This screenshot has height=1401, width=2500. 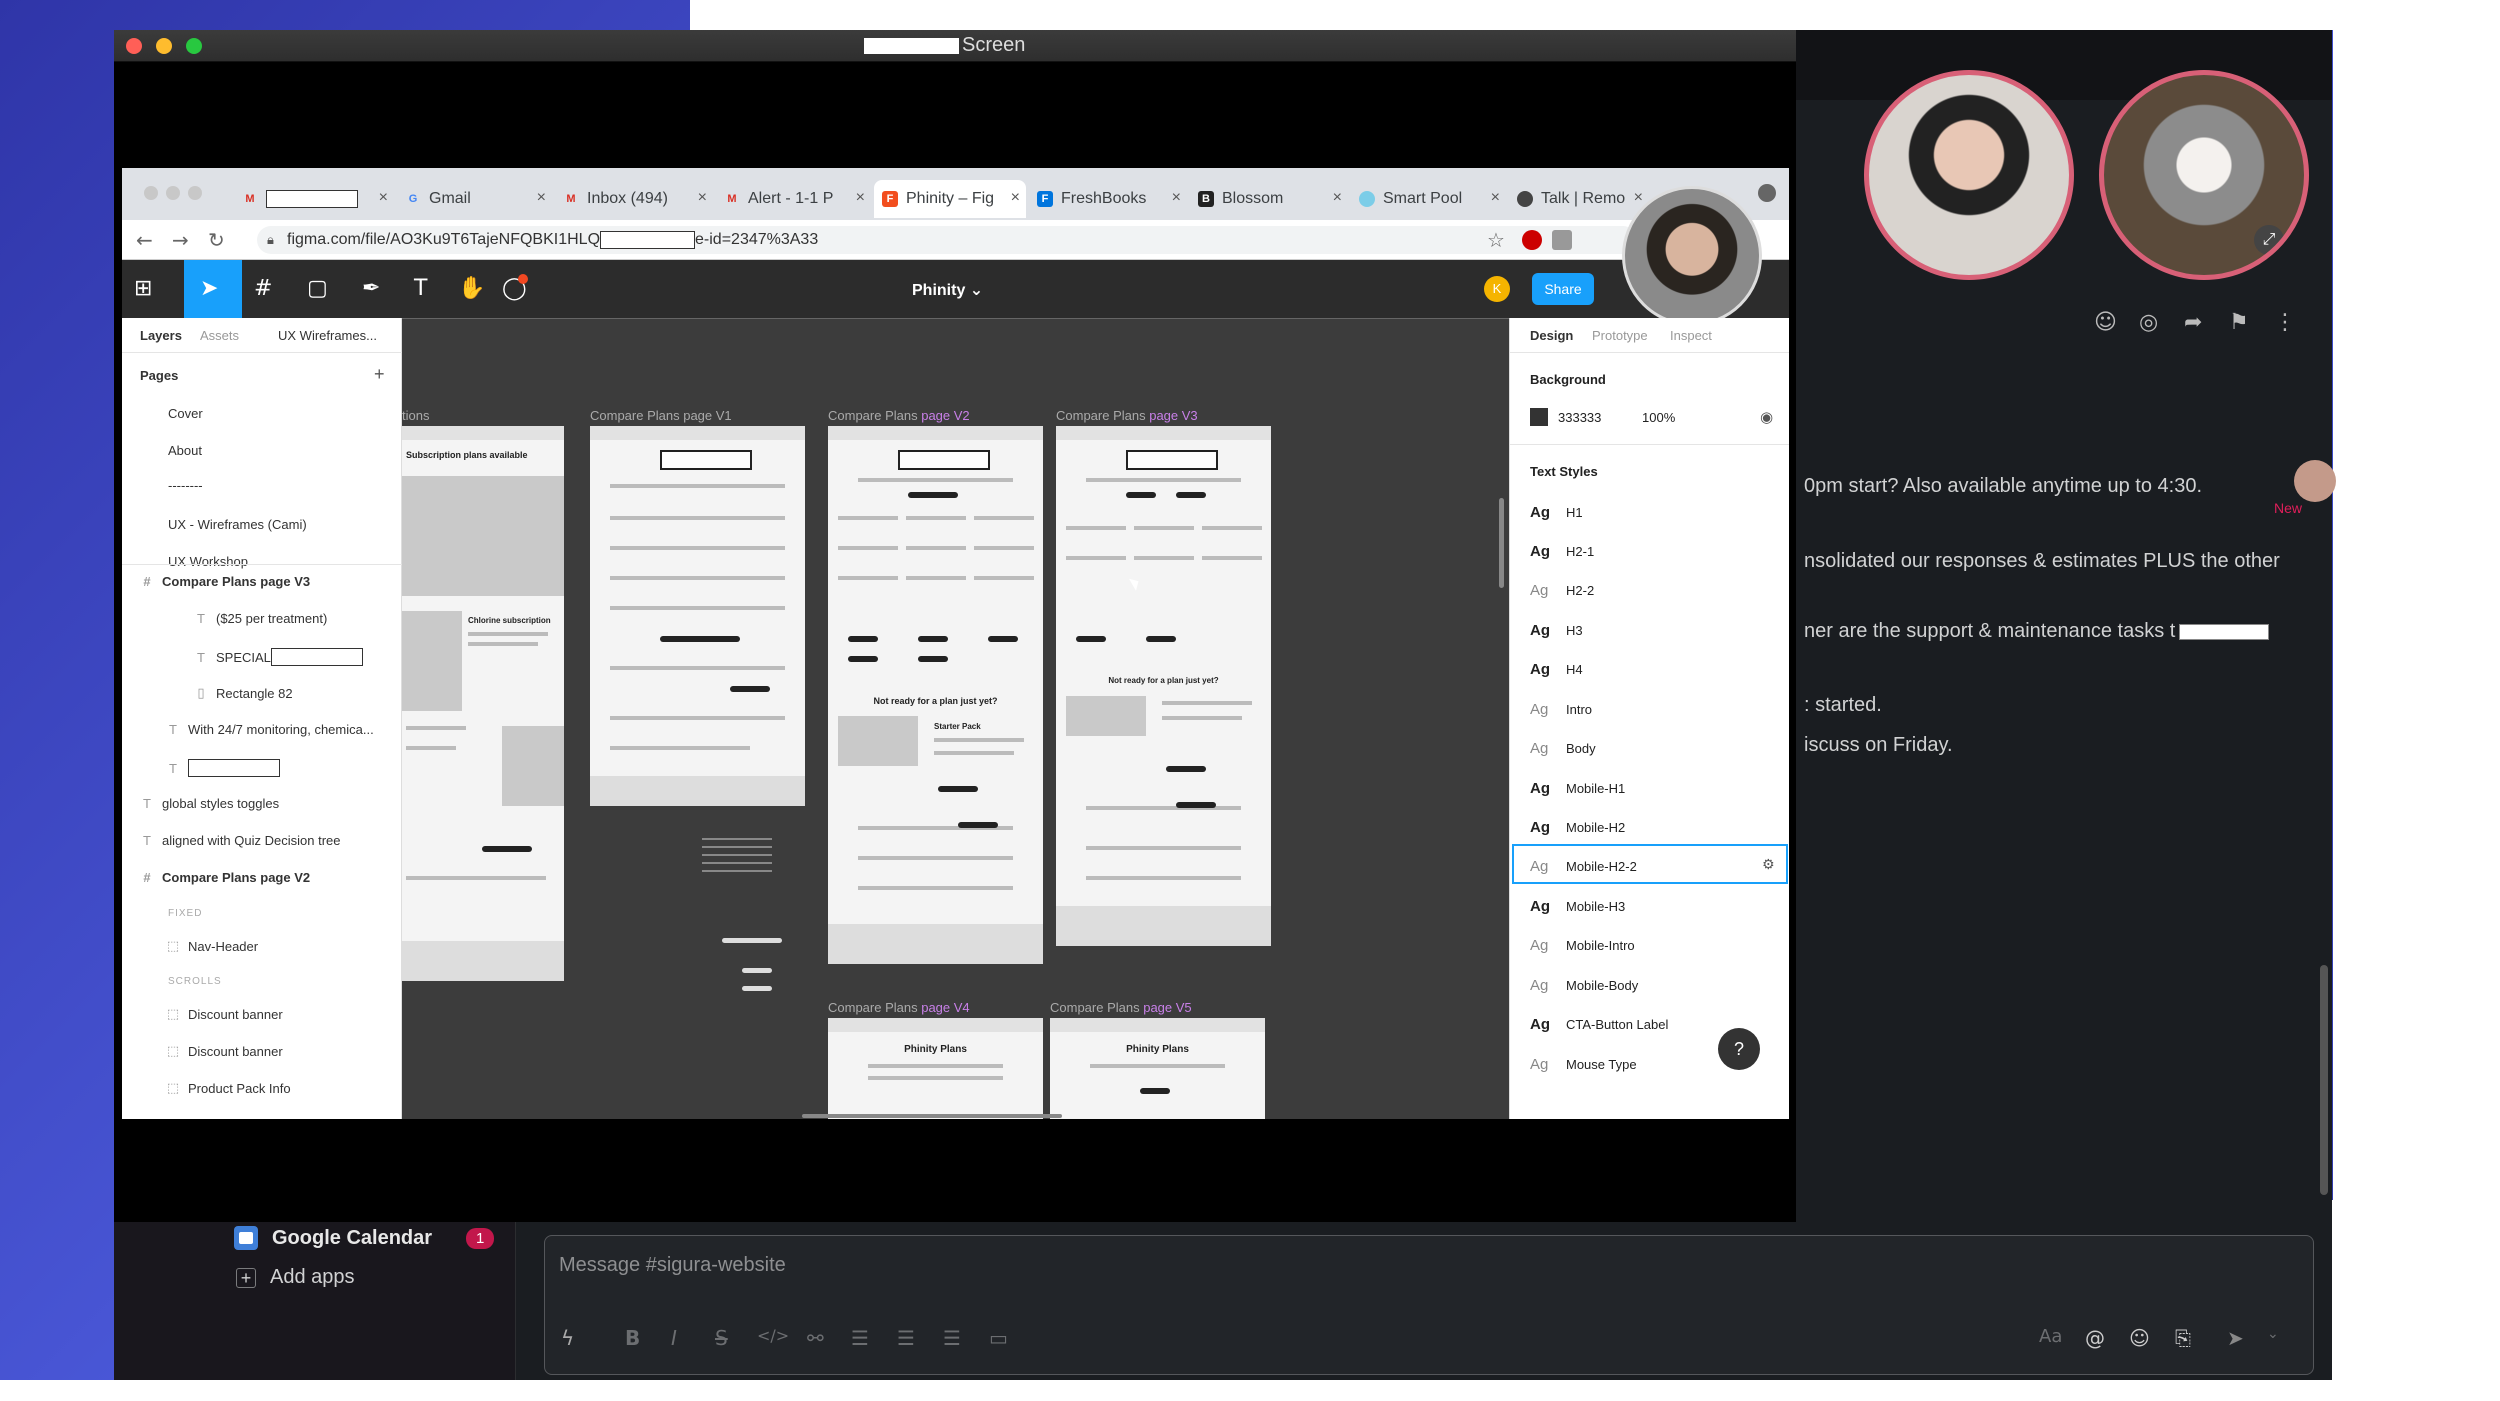 What do you see at coordinates (674, 1338) in the screenshot?
I see `italic-icon: I` at bounding box center [674, 1338].